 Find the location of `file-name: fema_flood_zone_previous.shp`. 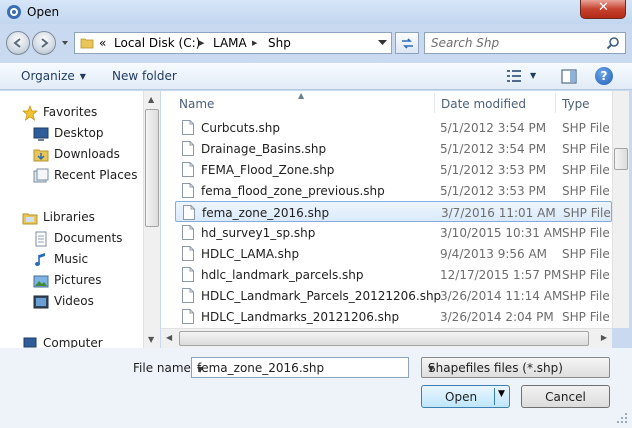

file-name: fema_flood_zone_previous.shp is located at coordinates (293, 191).